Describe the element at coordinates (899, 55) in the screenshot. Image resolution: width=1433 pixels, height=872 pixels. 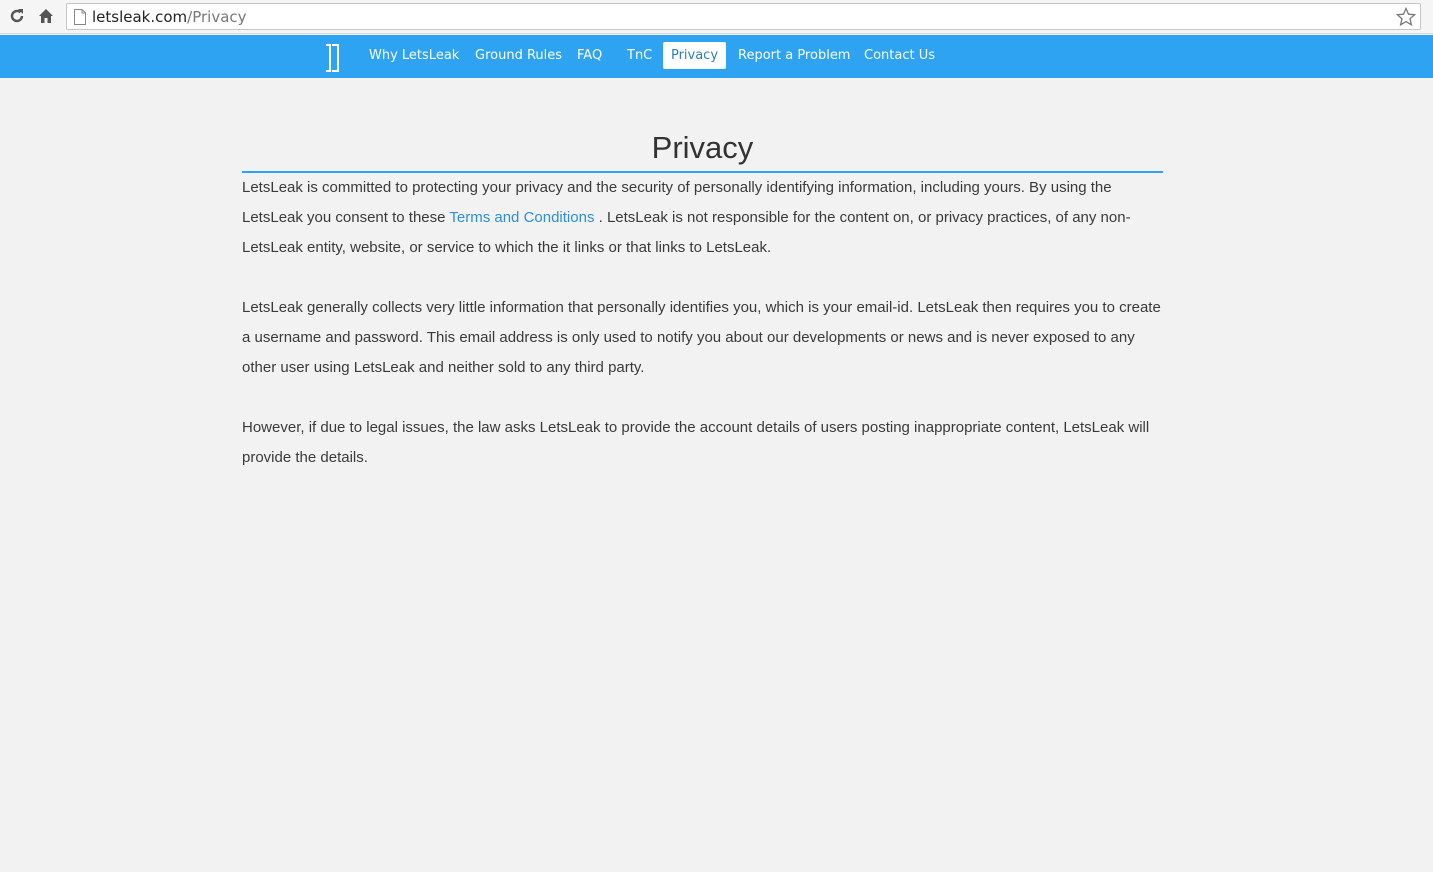
I see `nav-contact-us: Contact Us` at that location.